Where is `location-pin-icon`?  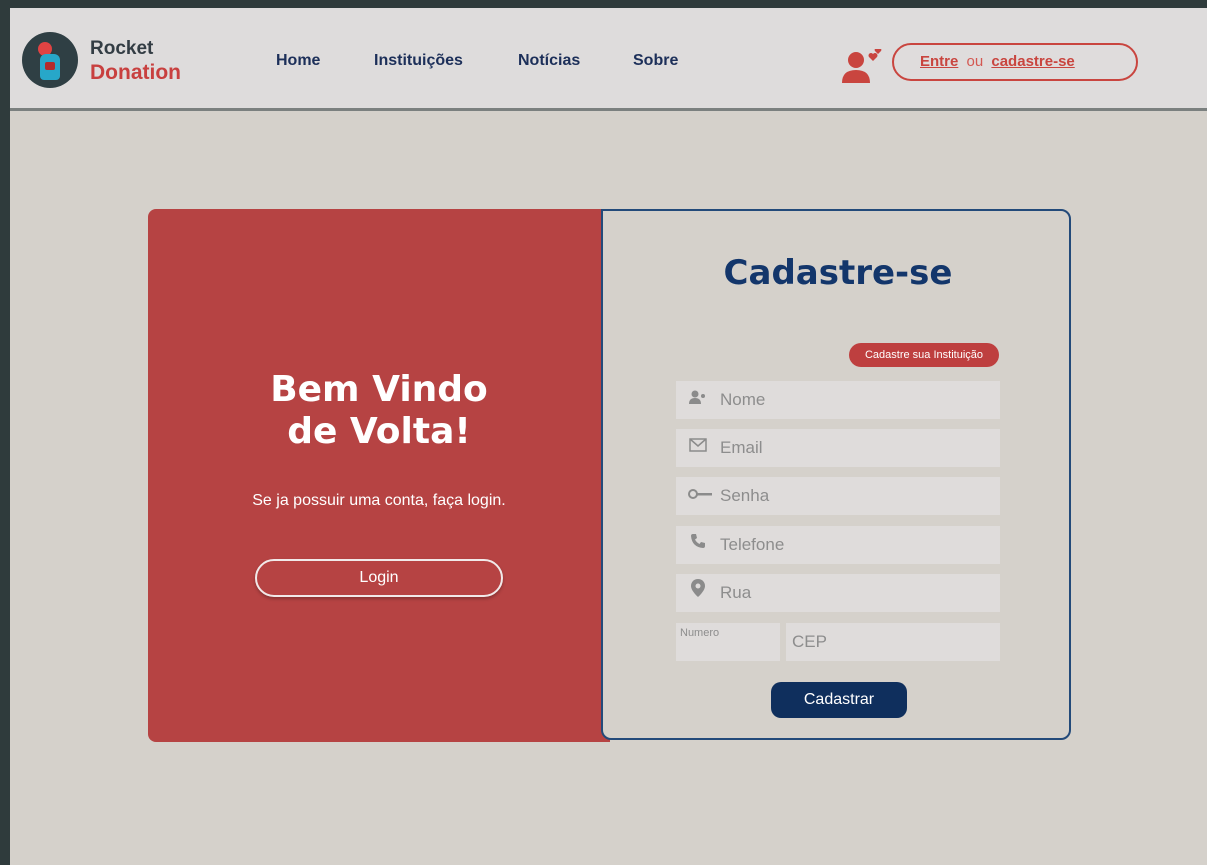 location-pin-icon is located at coordinates (698, 593).